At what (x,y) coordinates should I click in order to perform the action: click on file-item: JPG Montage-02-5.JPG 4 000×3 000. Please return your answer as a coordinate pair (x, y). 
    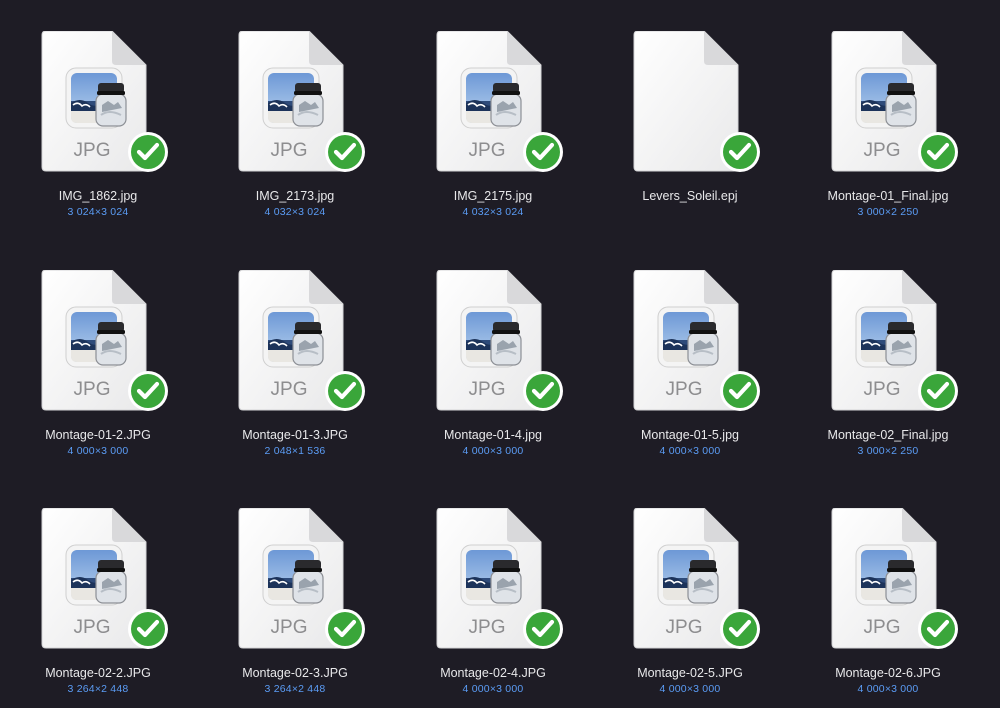
    Looking at the image, I should click on (690, 607).